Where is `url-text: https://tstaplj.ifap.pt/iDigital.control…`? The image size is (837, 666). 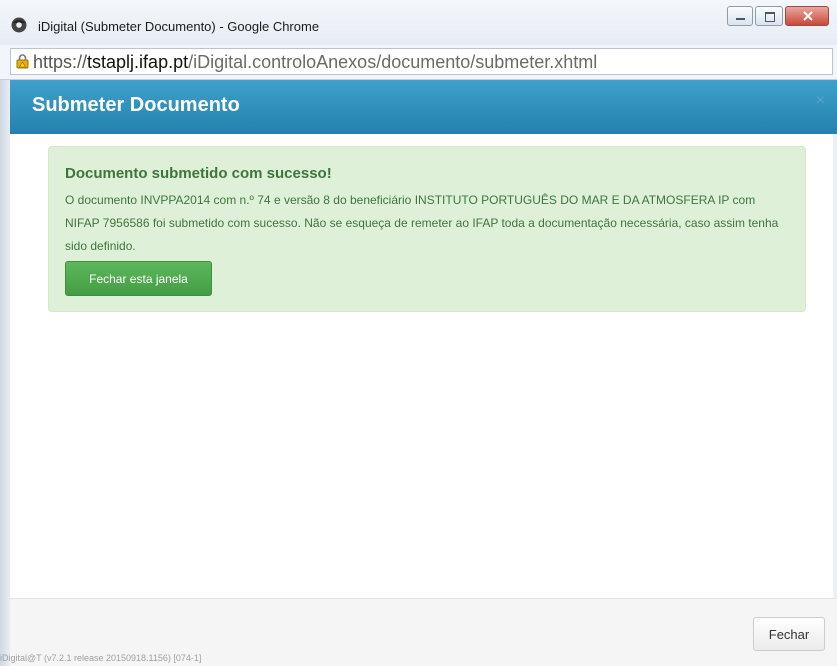 url-text: https://tstaplj.ifap.pt/iDigital.control… is located at coordinates (315, 62).